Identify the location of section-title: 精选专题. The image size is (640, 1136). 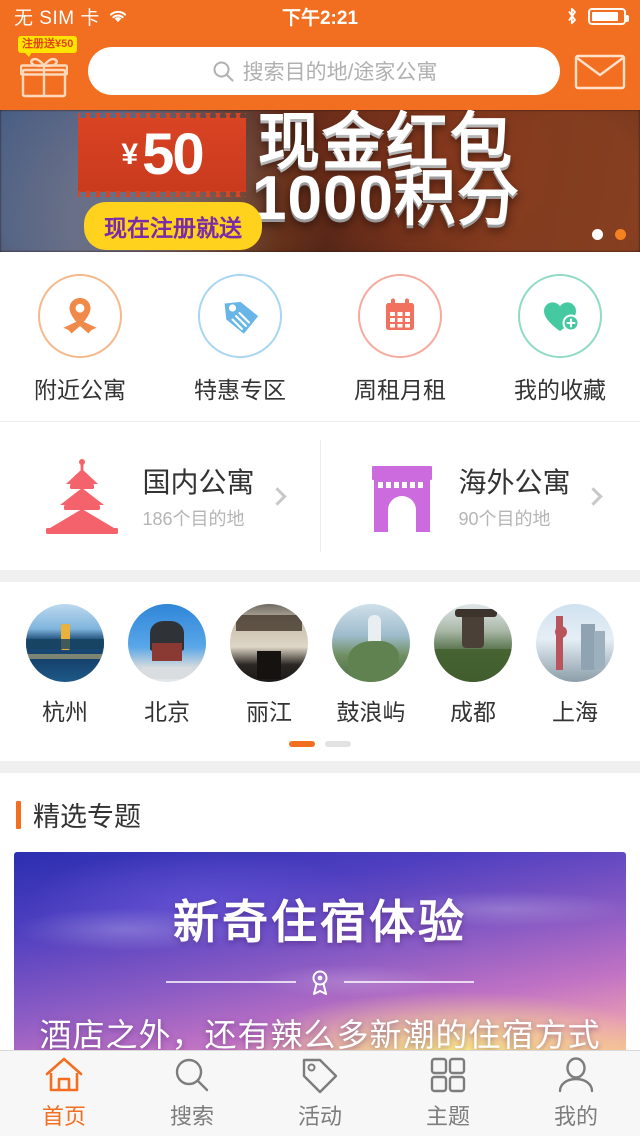
(87, 817).